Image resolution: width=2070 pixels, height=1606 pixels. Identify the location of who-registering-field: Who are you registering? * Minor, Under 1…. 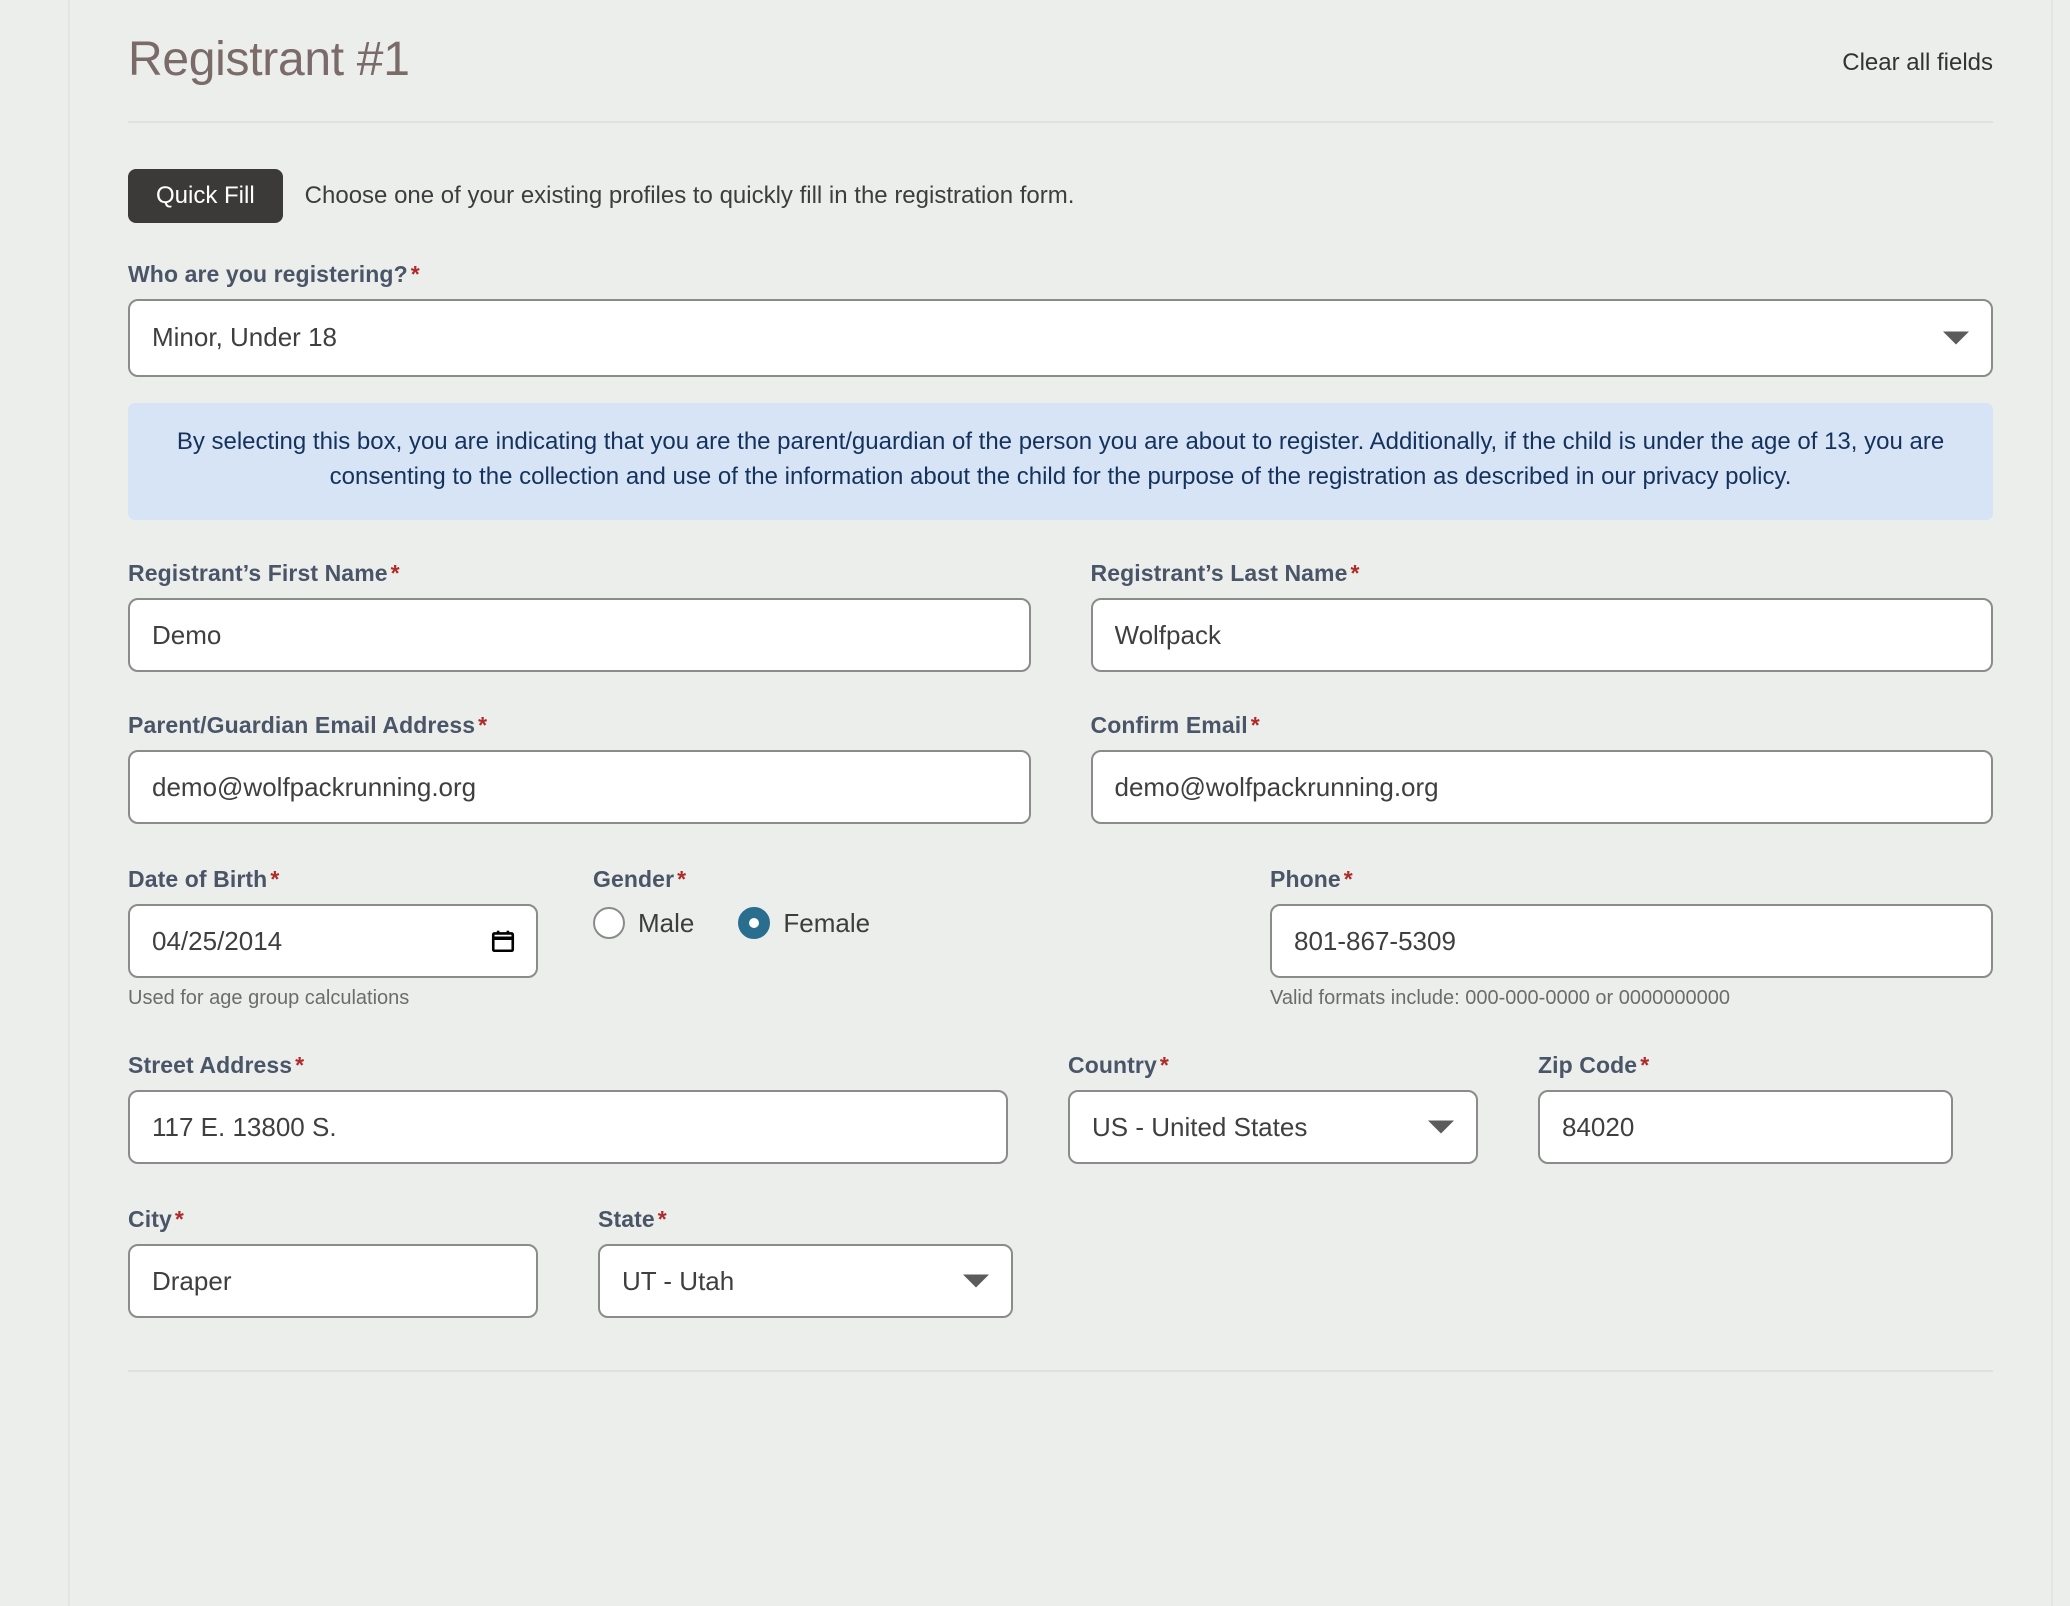
(1060, 319).